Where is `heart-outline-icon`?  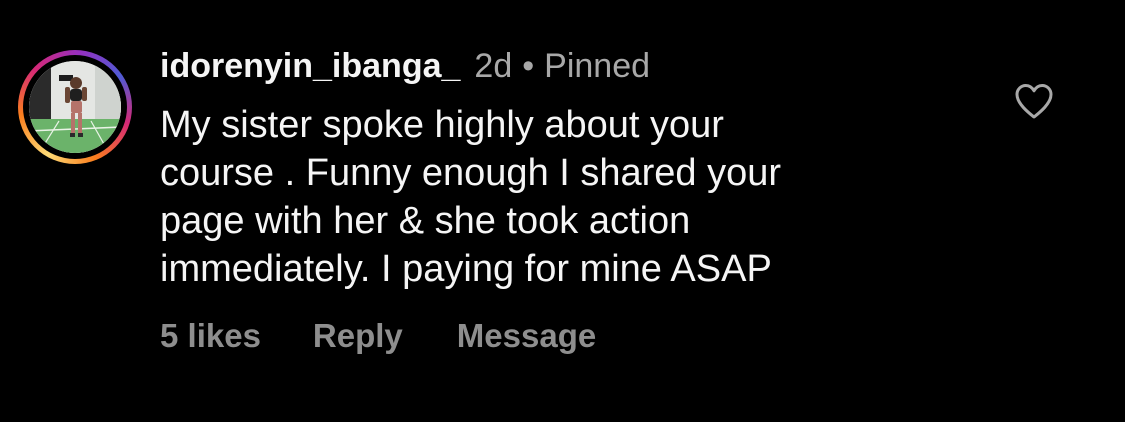 heart-outline-icon is located at coordinates (1034, 101).